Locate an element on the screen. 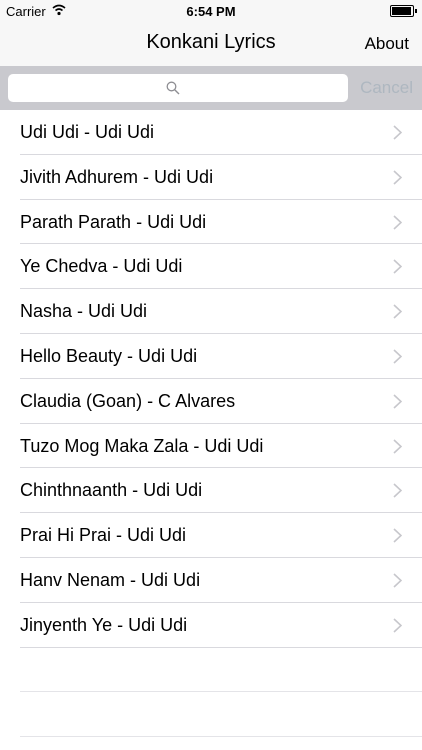 The height and width of the screenshot is (750, 422). song-title: Tuzo Mog Maka Zala - Udi Udi is located at coordinates (142, 445).